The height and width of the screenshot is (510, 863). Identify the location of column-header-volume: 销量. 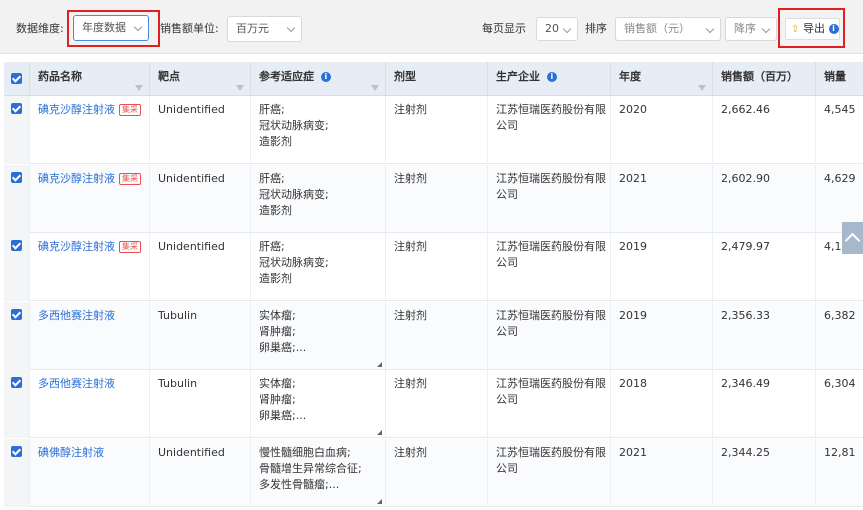
(839, 79).